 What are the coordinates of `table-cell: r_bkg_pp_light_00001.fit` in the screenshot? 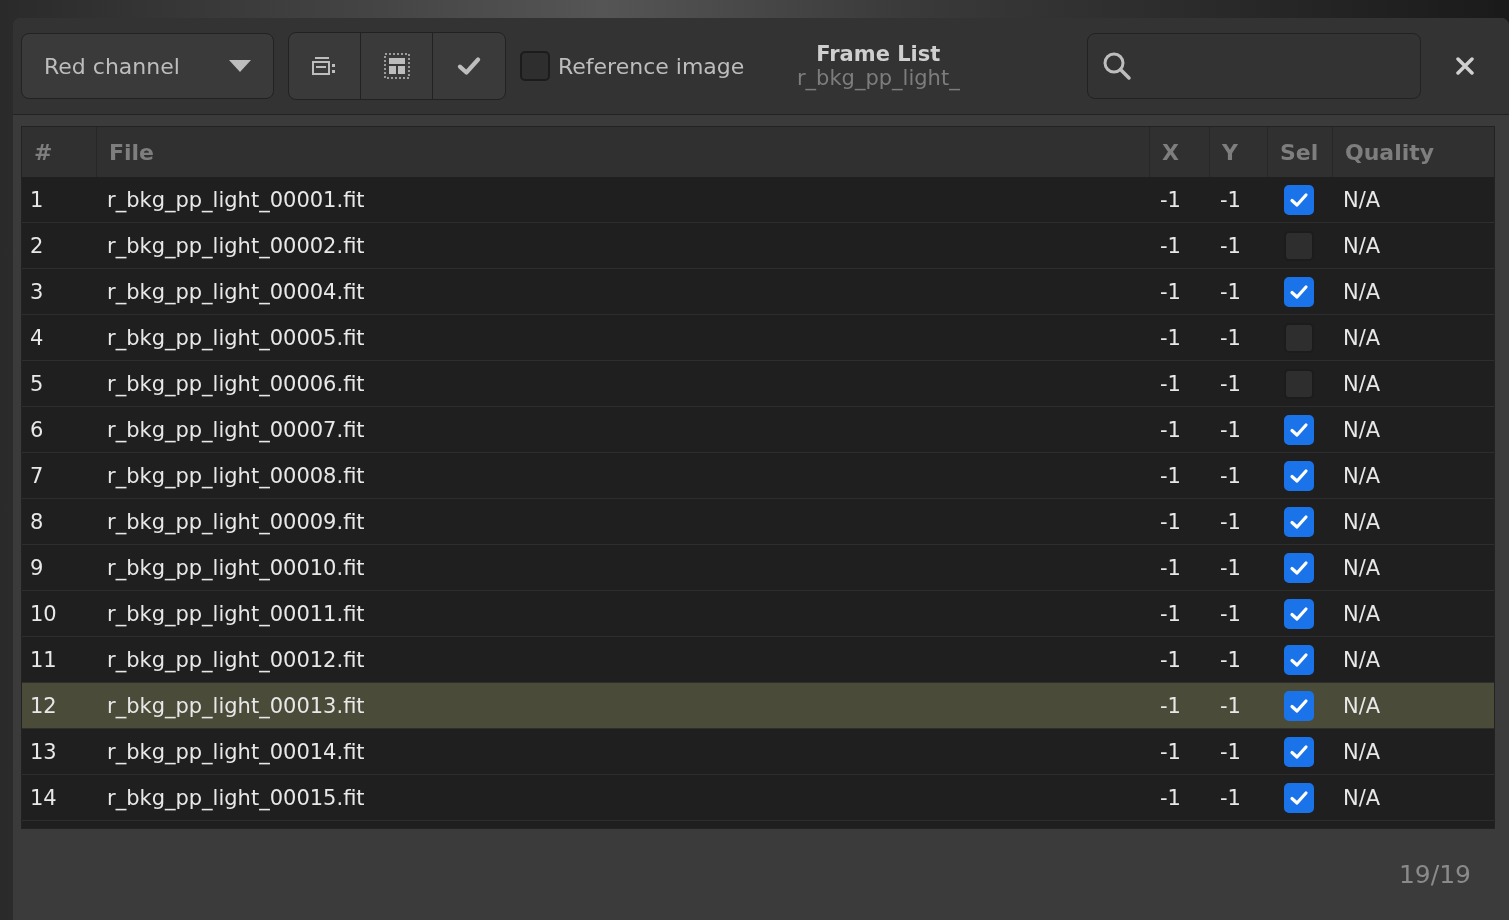 It's located at (236, 199).